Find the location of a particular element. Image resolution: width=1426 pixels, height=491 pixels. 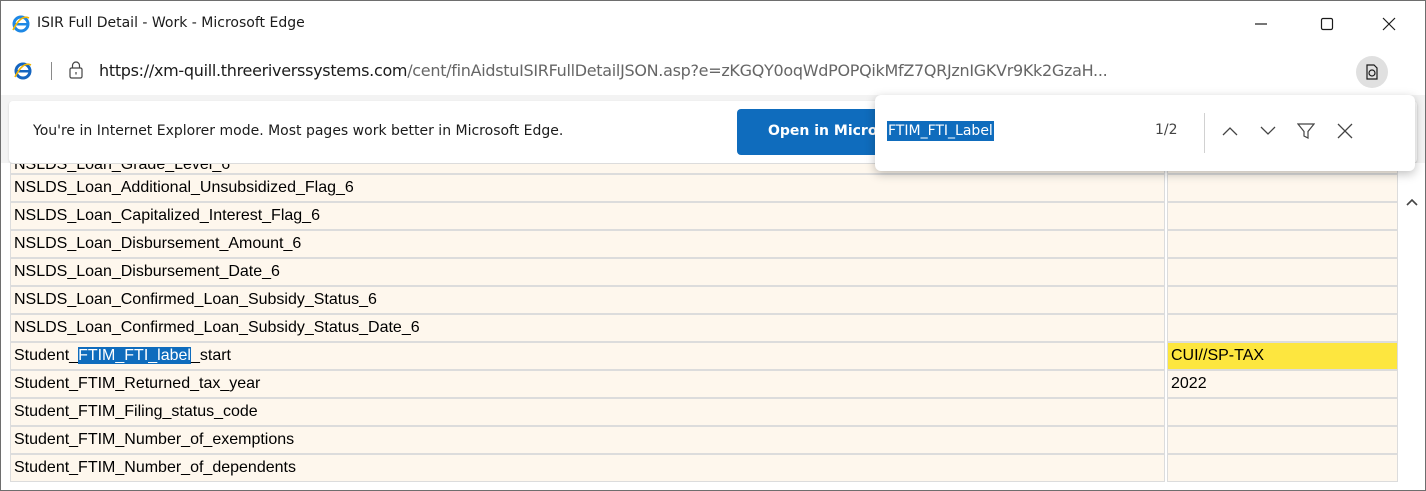

minimize-button is located at coordinates (1261, 24).